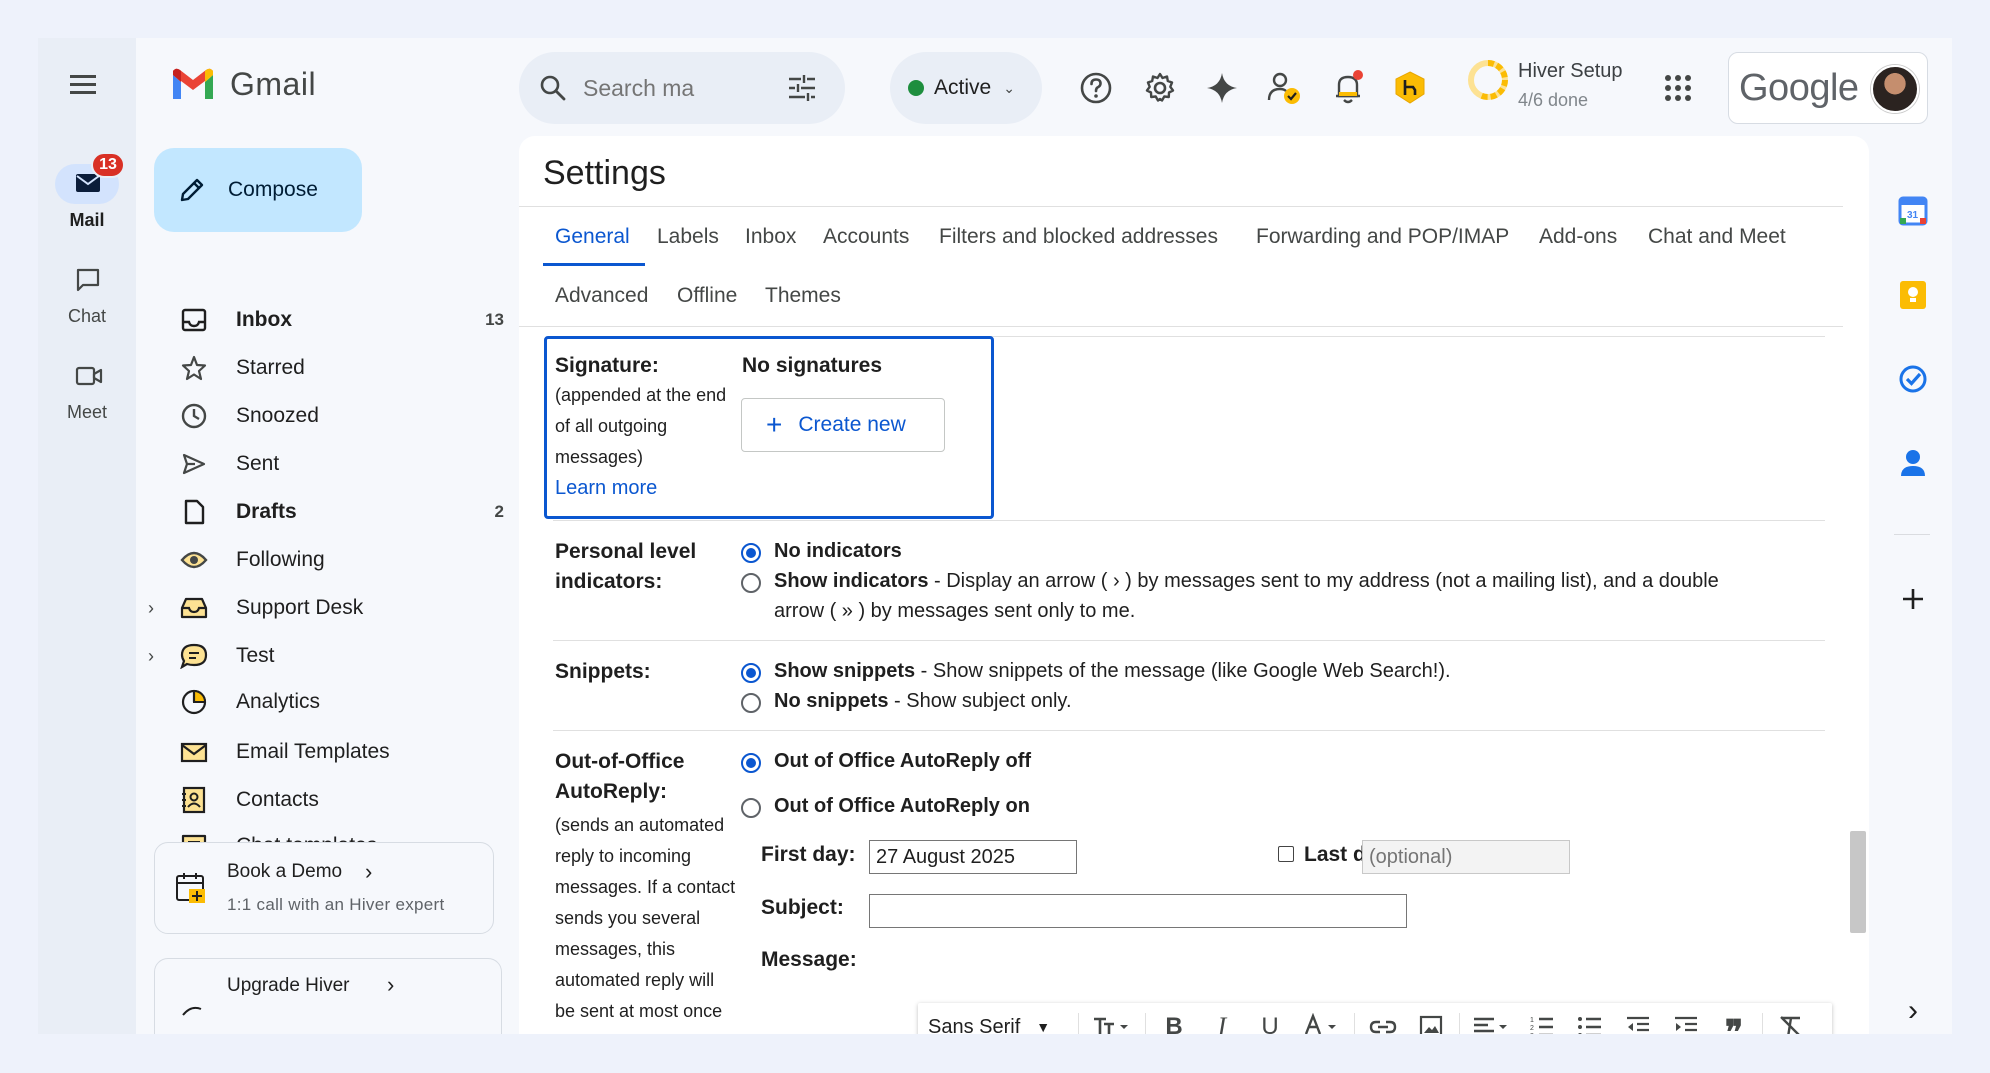  What do you see at coordinates (1466, 857) in the screenshot?
I see `last-day-input` at bounding box center [1466, 857].